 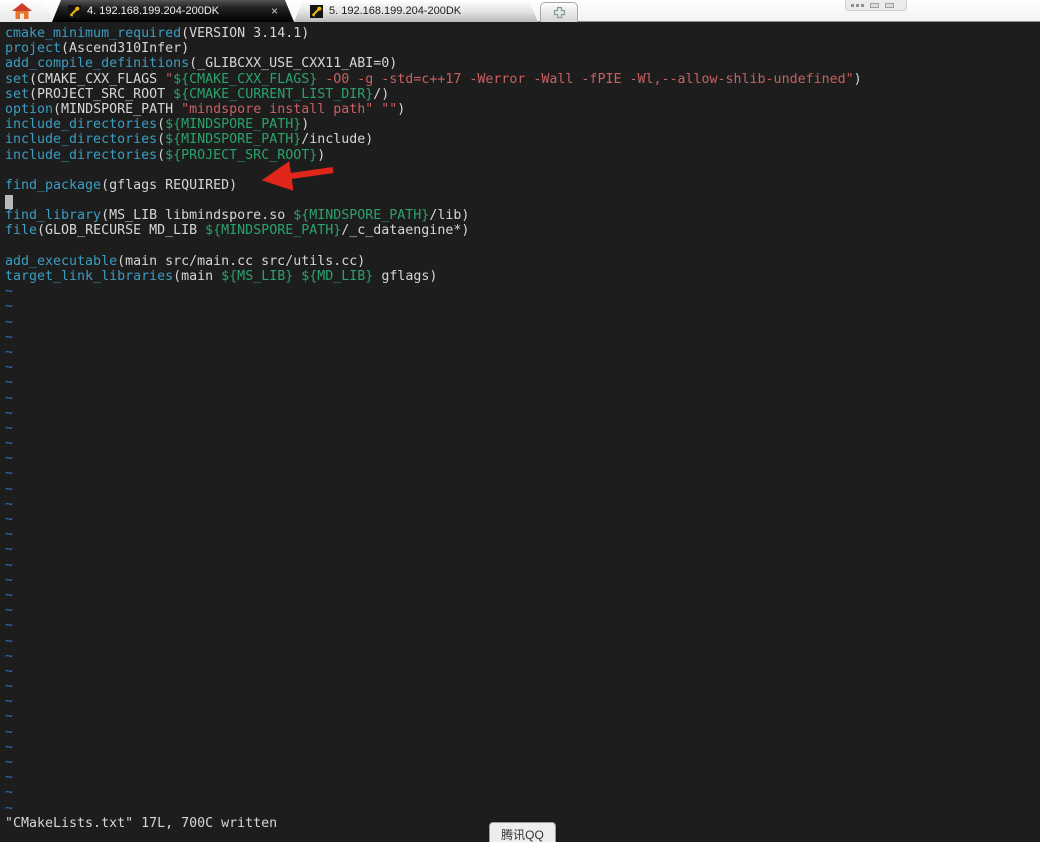 I want to click on code-line: cmake_minimum_required(VERSION 3.14.1), so click(x=522, y=33).